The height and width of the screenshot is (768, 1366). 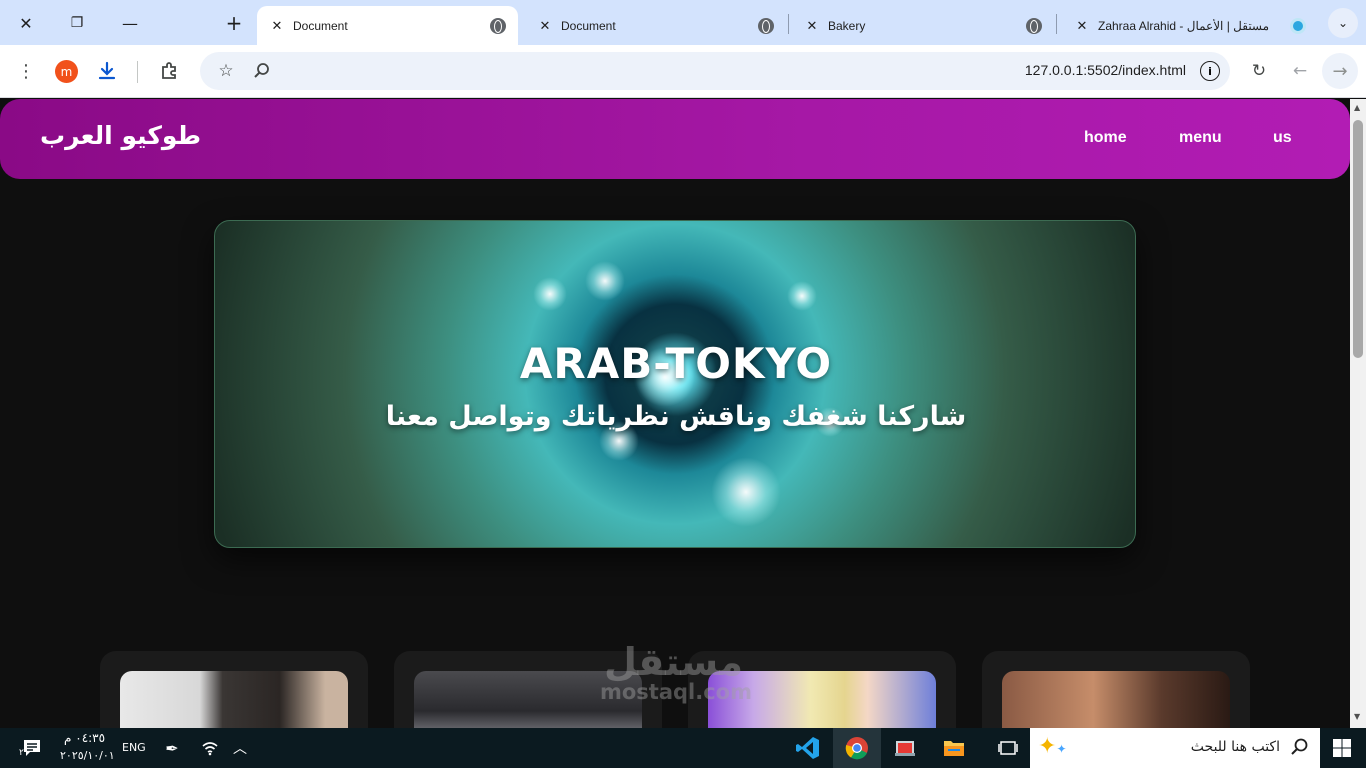 What do you see at coordinates (1210, 71) in the screenshot?
I see `site-info-icon: i` at bounding box center [1210, 71].